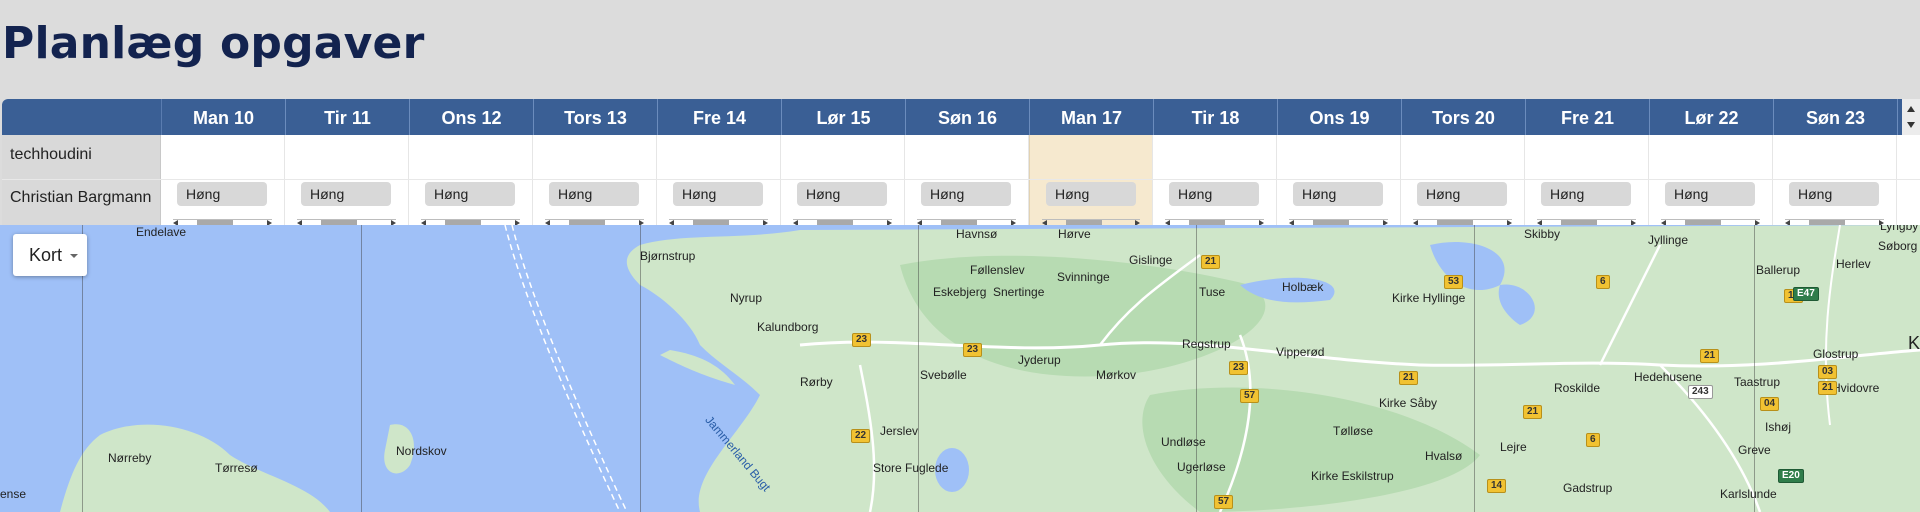 The height and width of the screenshot is (512, 1920). What do you see at coordinates (640, 368) in the screenshot?
I see `day-divider` at bounding box center [640, 368].